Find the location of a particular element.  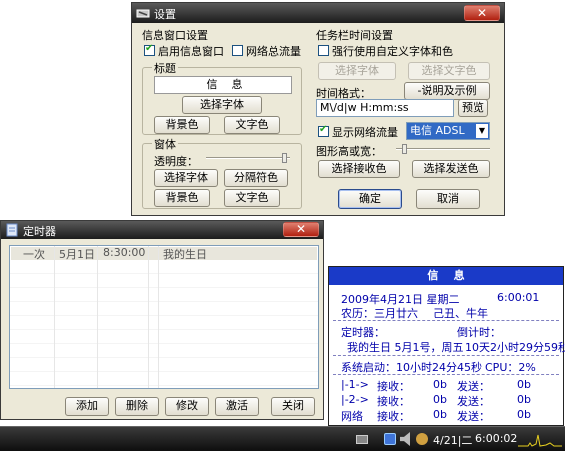

body-bg-color-button: 背景色 is located at coordinates (182, 198).